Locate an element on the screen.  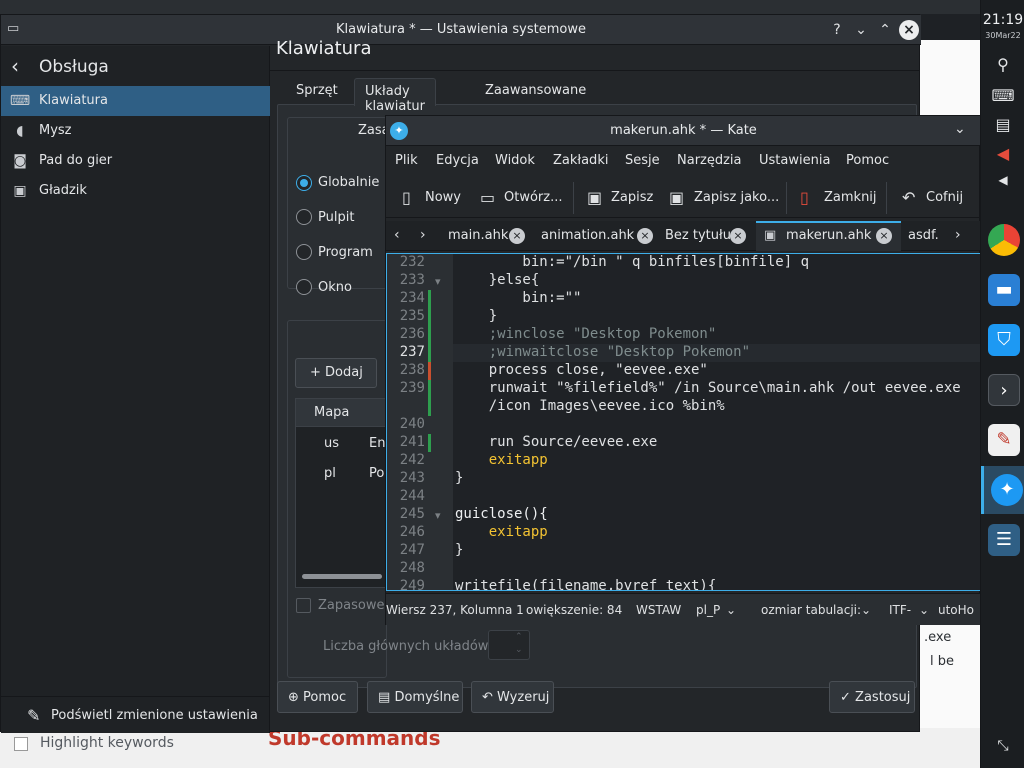
code-line: ;winclose "Desktop Pokemon" is located at coordinates (586, 334).